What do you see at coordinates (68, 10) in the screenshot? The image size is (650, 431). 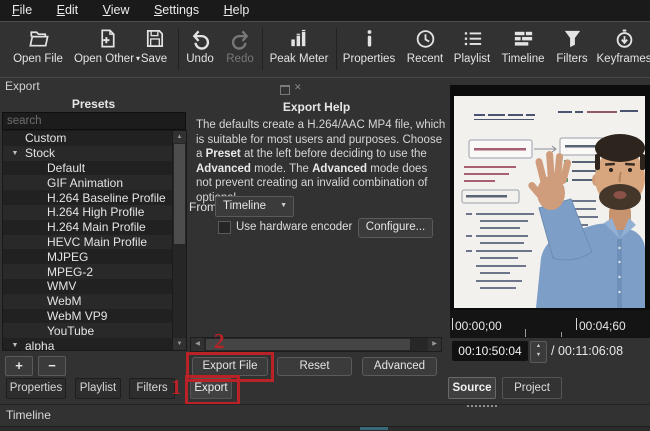 I see `menu-edit: Edit` at bounding box center [68, 10].